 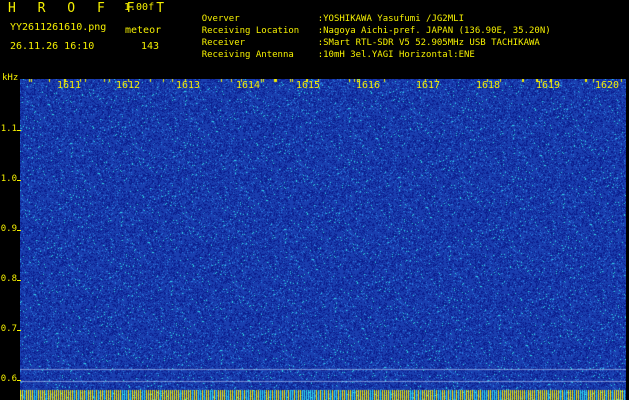 What do you see at coordinates (188, 85) in the screenshot?
I see `x-tick-label: 1613` at bounding box center [188, 85].